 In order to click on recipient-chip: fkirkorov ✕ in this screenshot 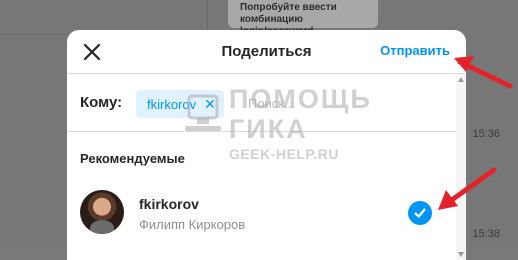, I will do `click(180, 104)`.